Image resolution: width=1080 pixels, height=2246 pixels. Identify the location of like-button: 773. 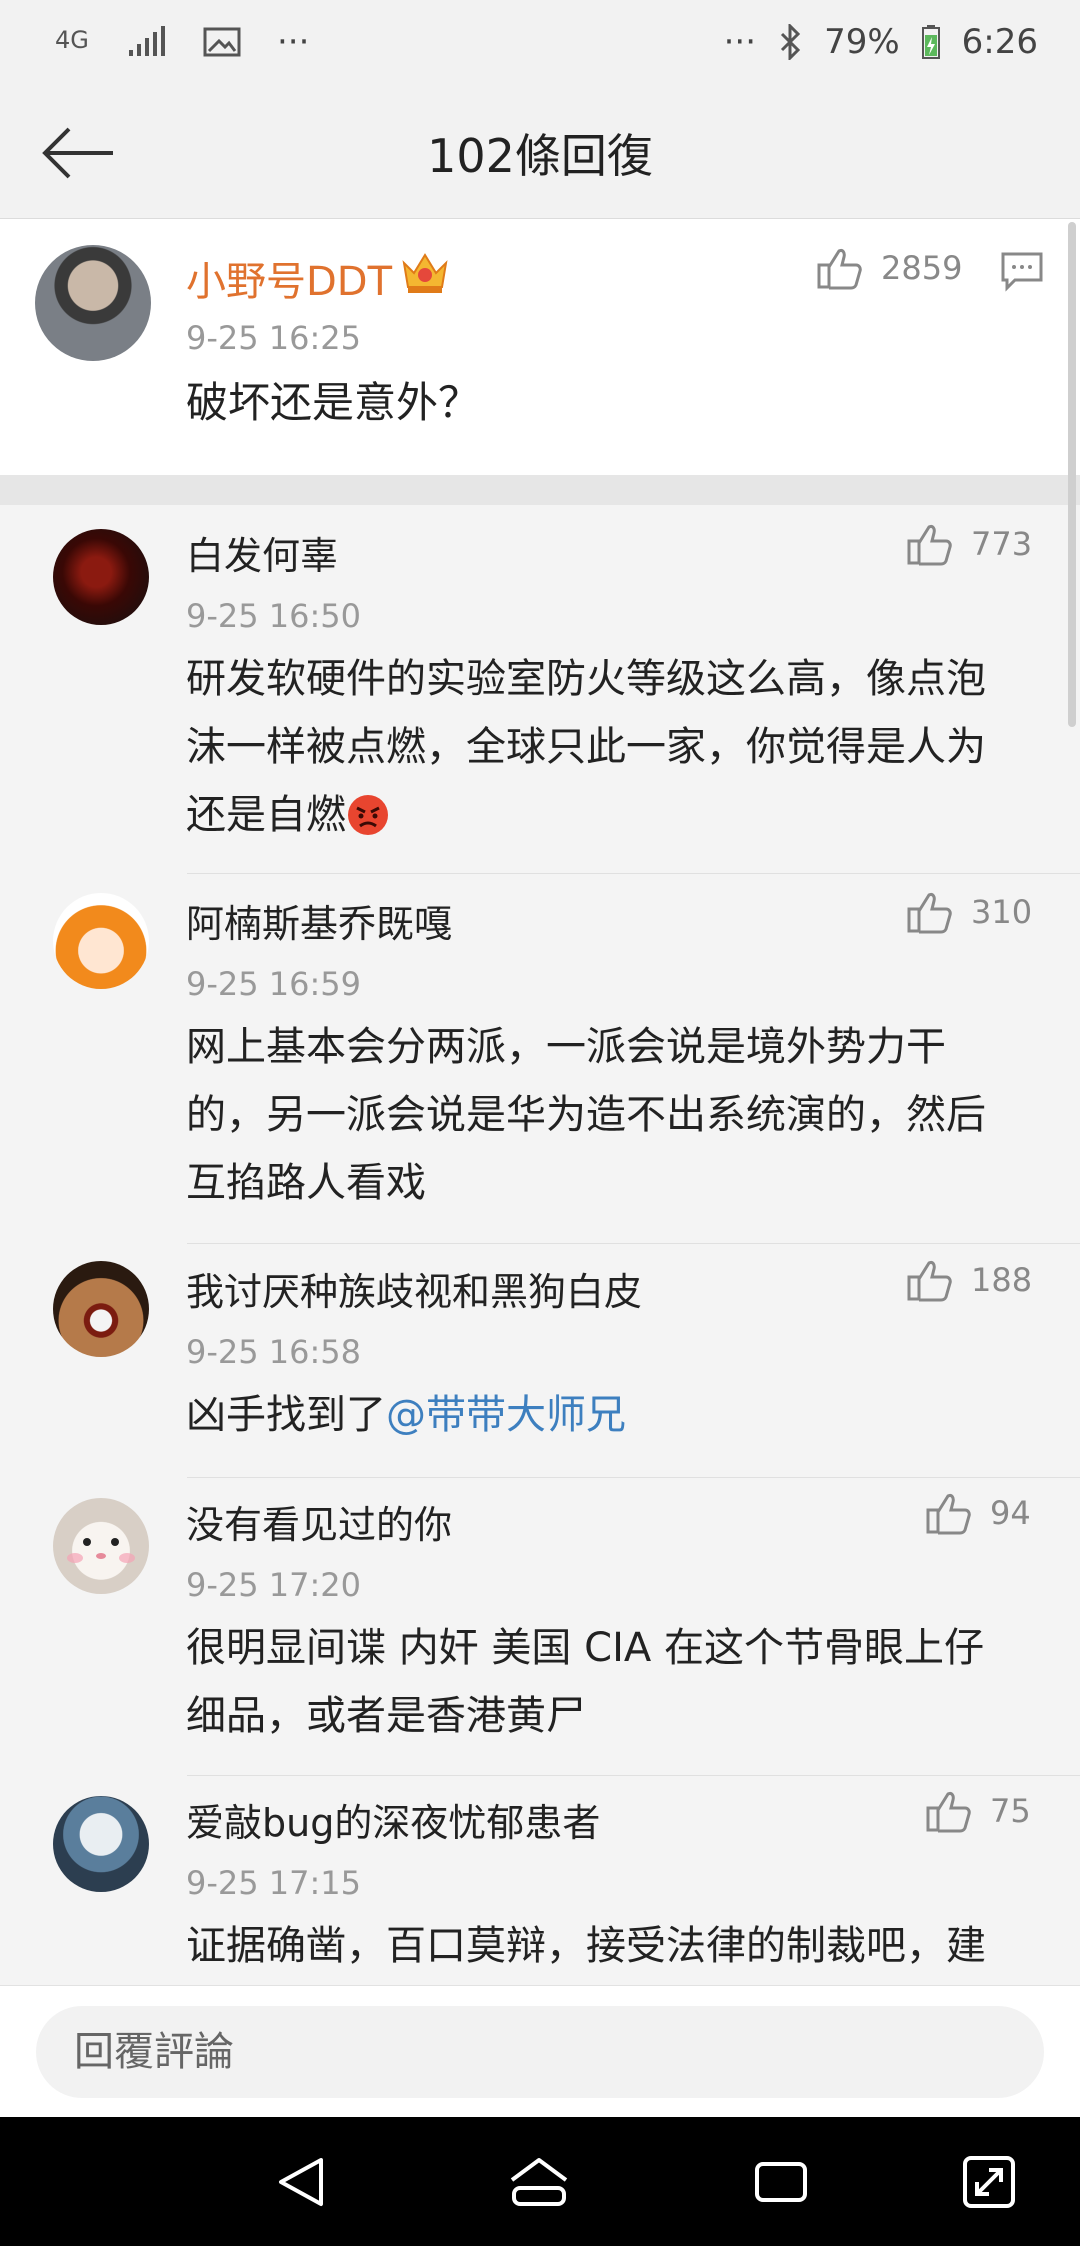
(968, 544).